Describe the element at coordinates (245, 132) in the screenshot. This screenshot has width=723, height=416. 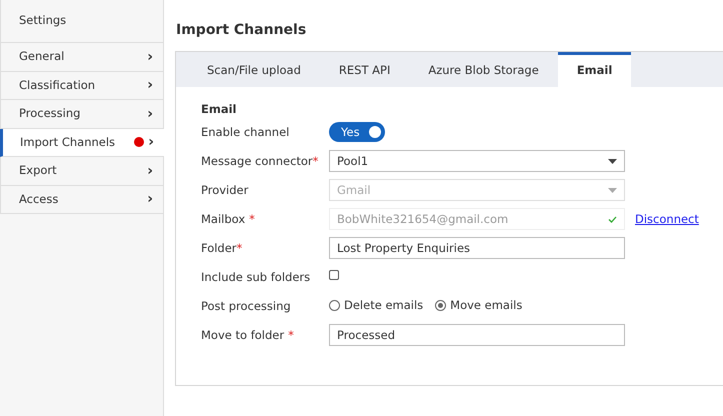
I see `field-label: Enable channel` at that location.